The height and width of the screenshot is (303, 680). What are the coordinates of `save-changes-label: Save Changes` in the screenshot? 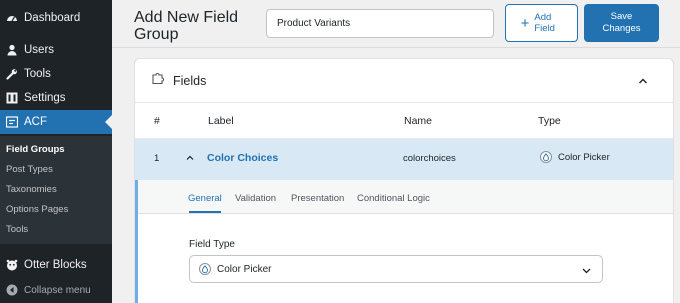 It's located at (621, 22).